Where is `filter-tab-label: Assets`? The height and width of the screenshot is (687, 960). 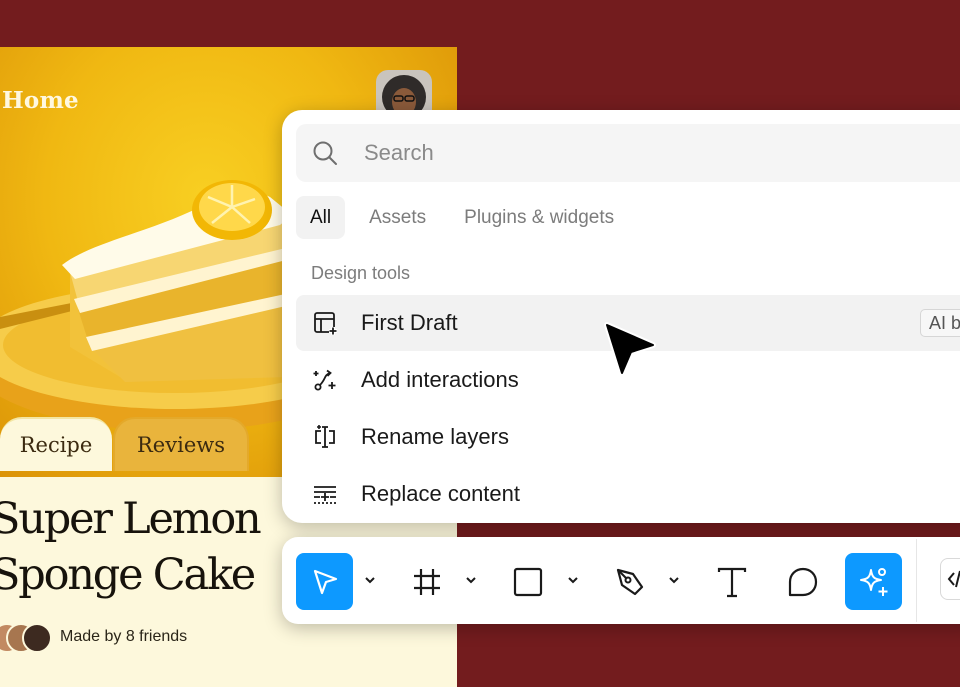 filter-tab-label: Assets is located at coordinates (398, 217).